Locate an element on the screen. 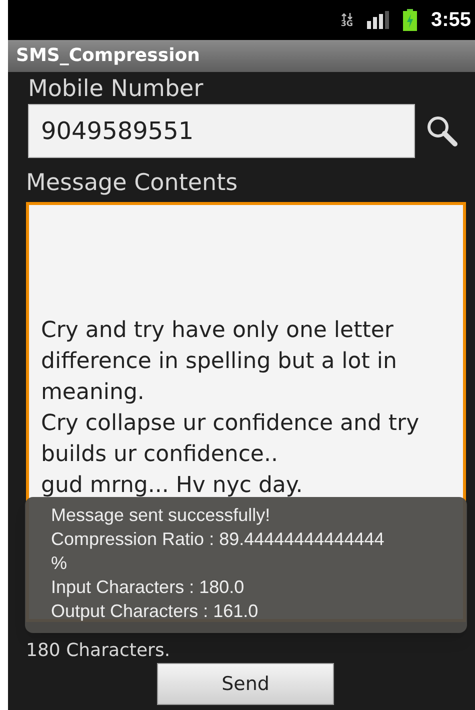 Image resolution: width=475 pixels, height=710 pixels. toast-text: % is located at coordinates (59, 563).